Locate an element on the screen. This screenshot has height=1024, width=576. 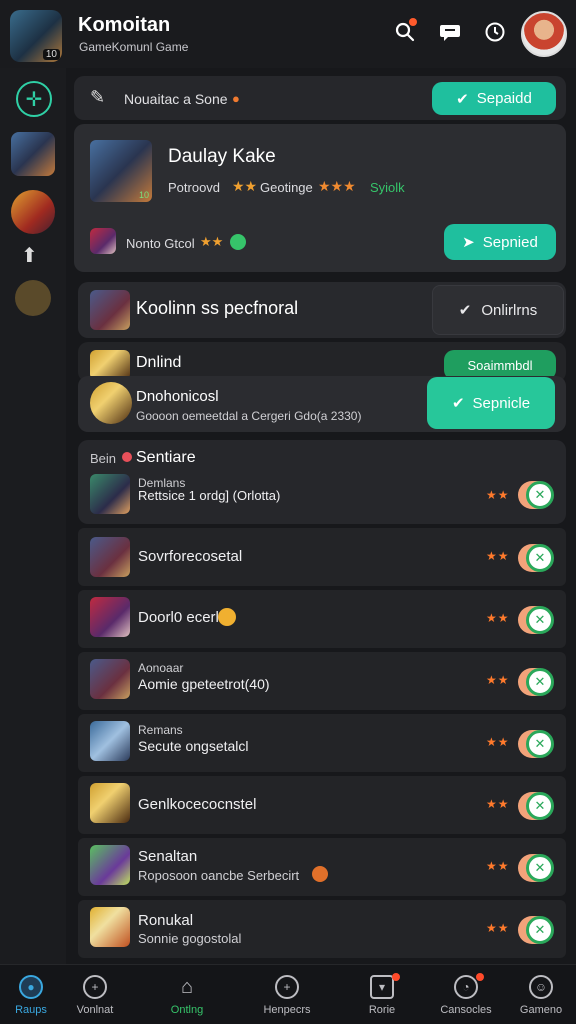
nav-label: Rorie is located at coordinates (382, 1010).